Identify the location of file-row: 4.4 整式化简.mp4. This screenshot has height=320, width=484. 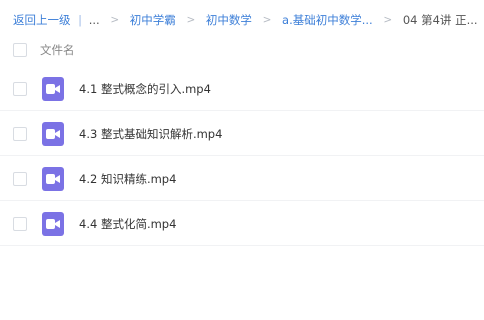
(242, 224).